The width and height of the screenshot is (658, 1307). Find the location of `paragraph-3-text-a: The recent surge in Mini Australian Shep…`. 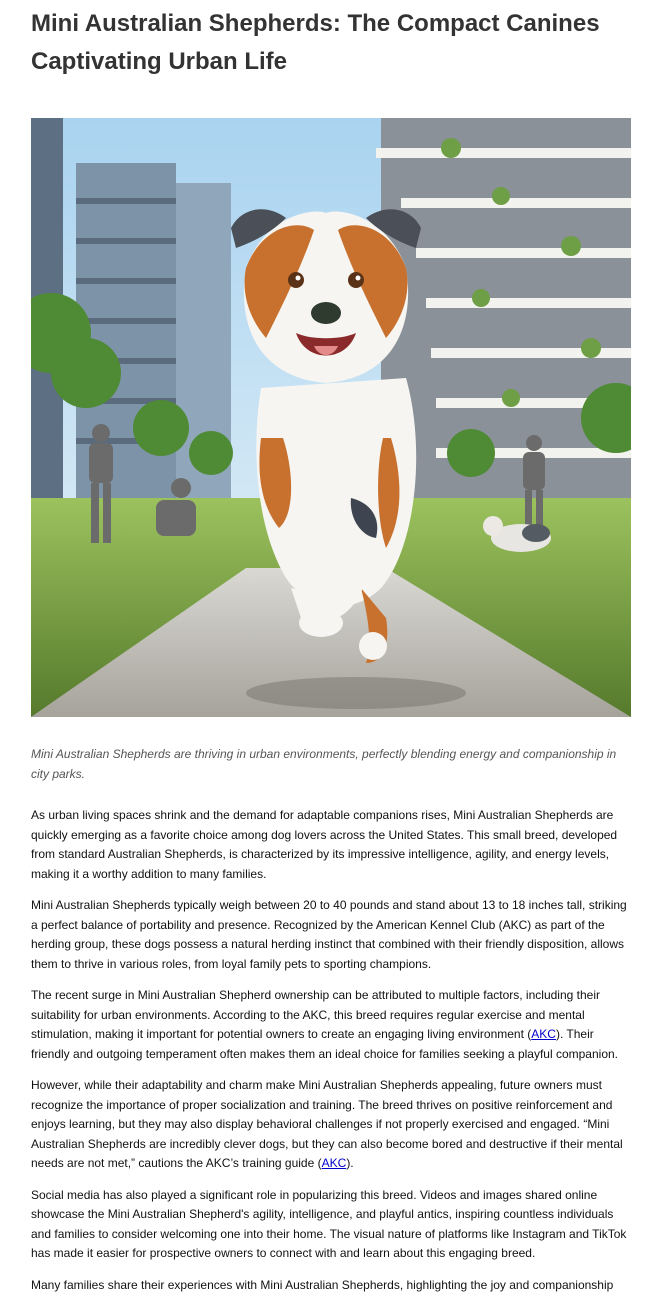

paragraph-3-text-a: The recent surge in Mini Australian Shep… is located at coordinates (315, 1014).